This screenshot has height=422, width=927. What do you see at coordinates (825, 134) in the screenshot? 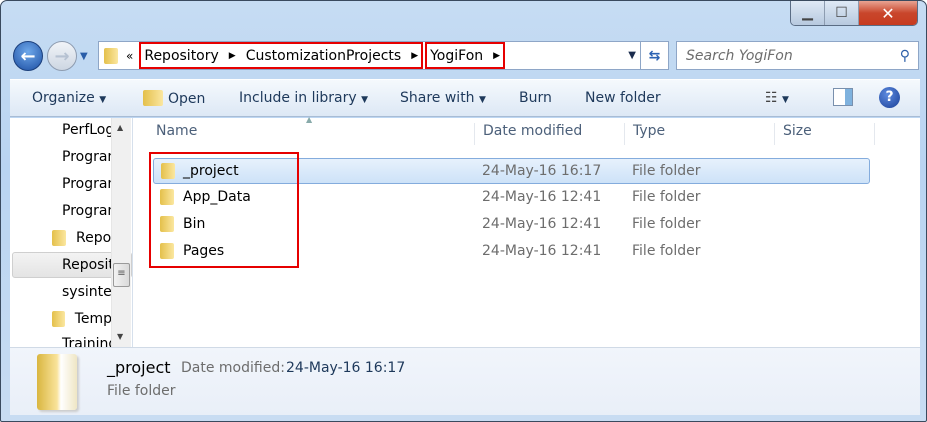
I see `column-header-size: Size` at bounding box center [825, 134].